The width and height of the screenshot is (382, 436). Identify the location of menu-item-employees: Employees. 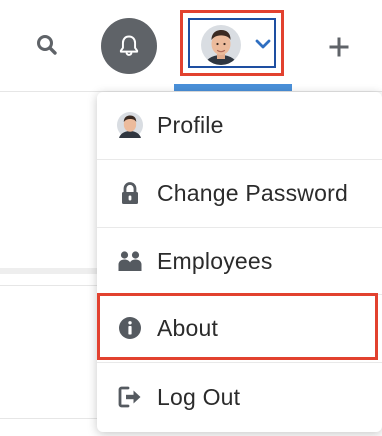
(239, 261).